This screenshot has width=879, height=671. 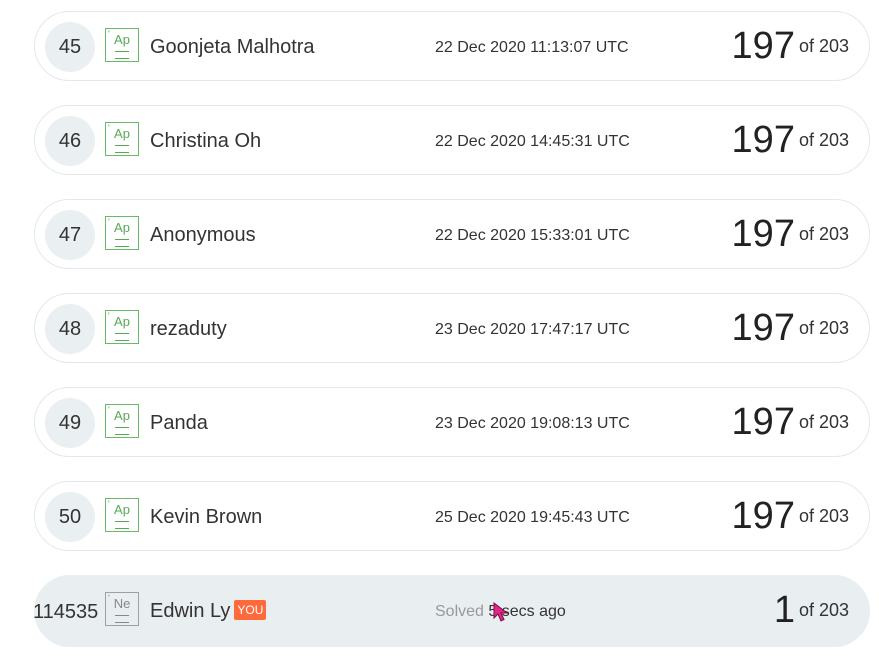 I want to click on completion-timestamp: 25 Dec 2020 19:45:43 UTC, so click(x=532, y=517).